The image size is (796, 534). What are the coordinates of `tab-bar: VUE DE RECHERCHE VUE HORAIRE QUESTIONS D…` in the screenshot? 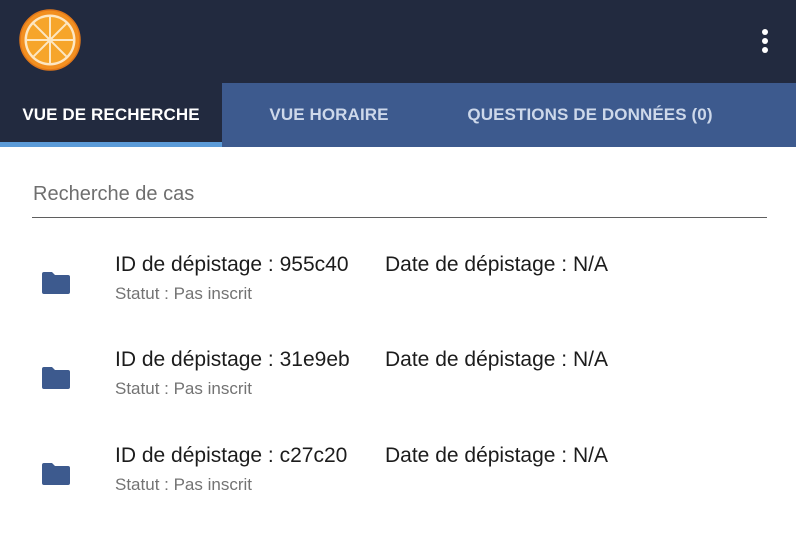 It's located at (398, 115).